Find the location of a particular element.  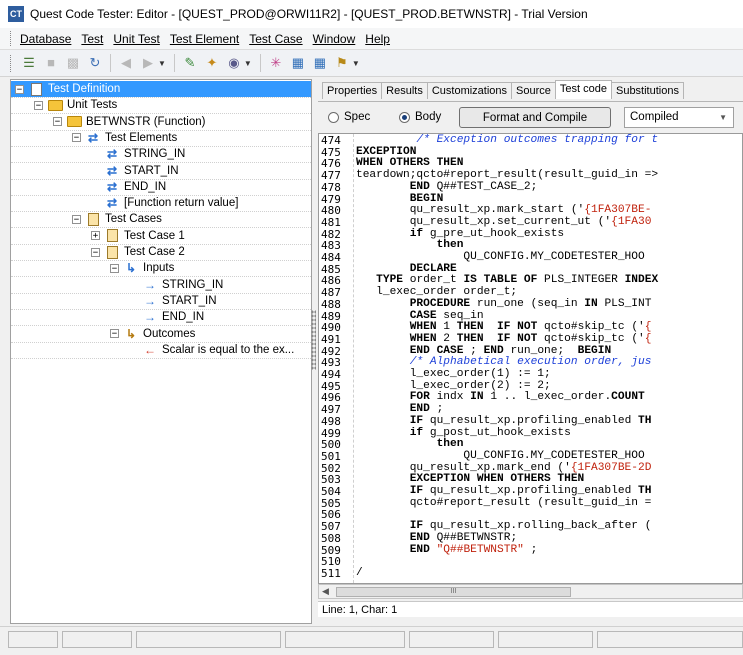

compile-mode-select: Compiled ▼ is located at coordinates (679, 117).